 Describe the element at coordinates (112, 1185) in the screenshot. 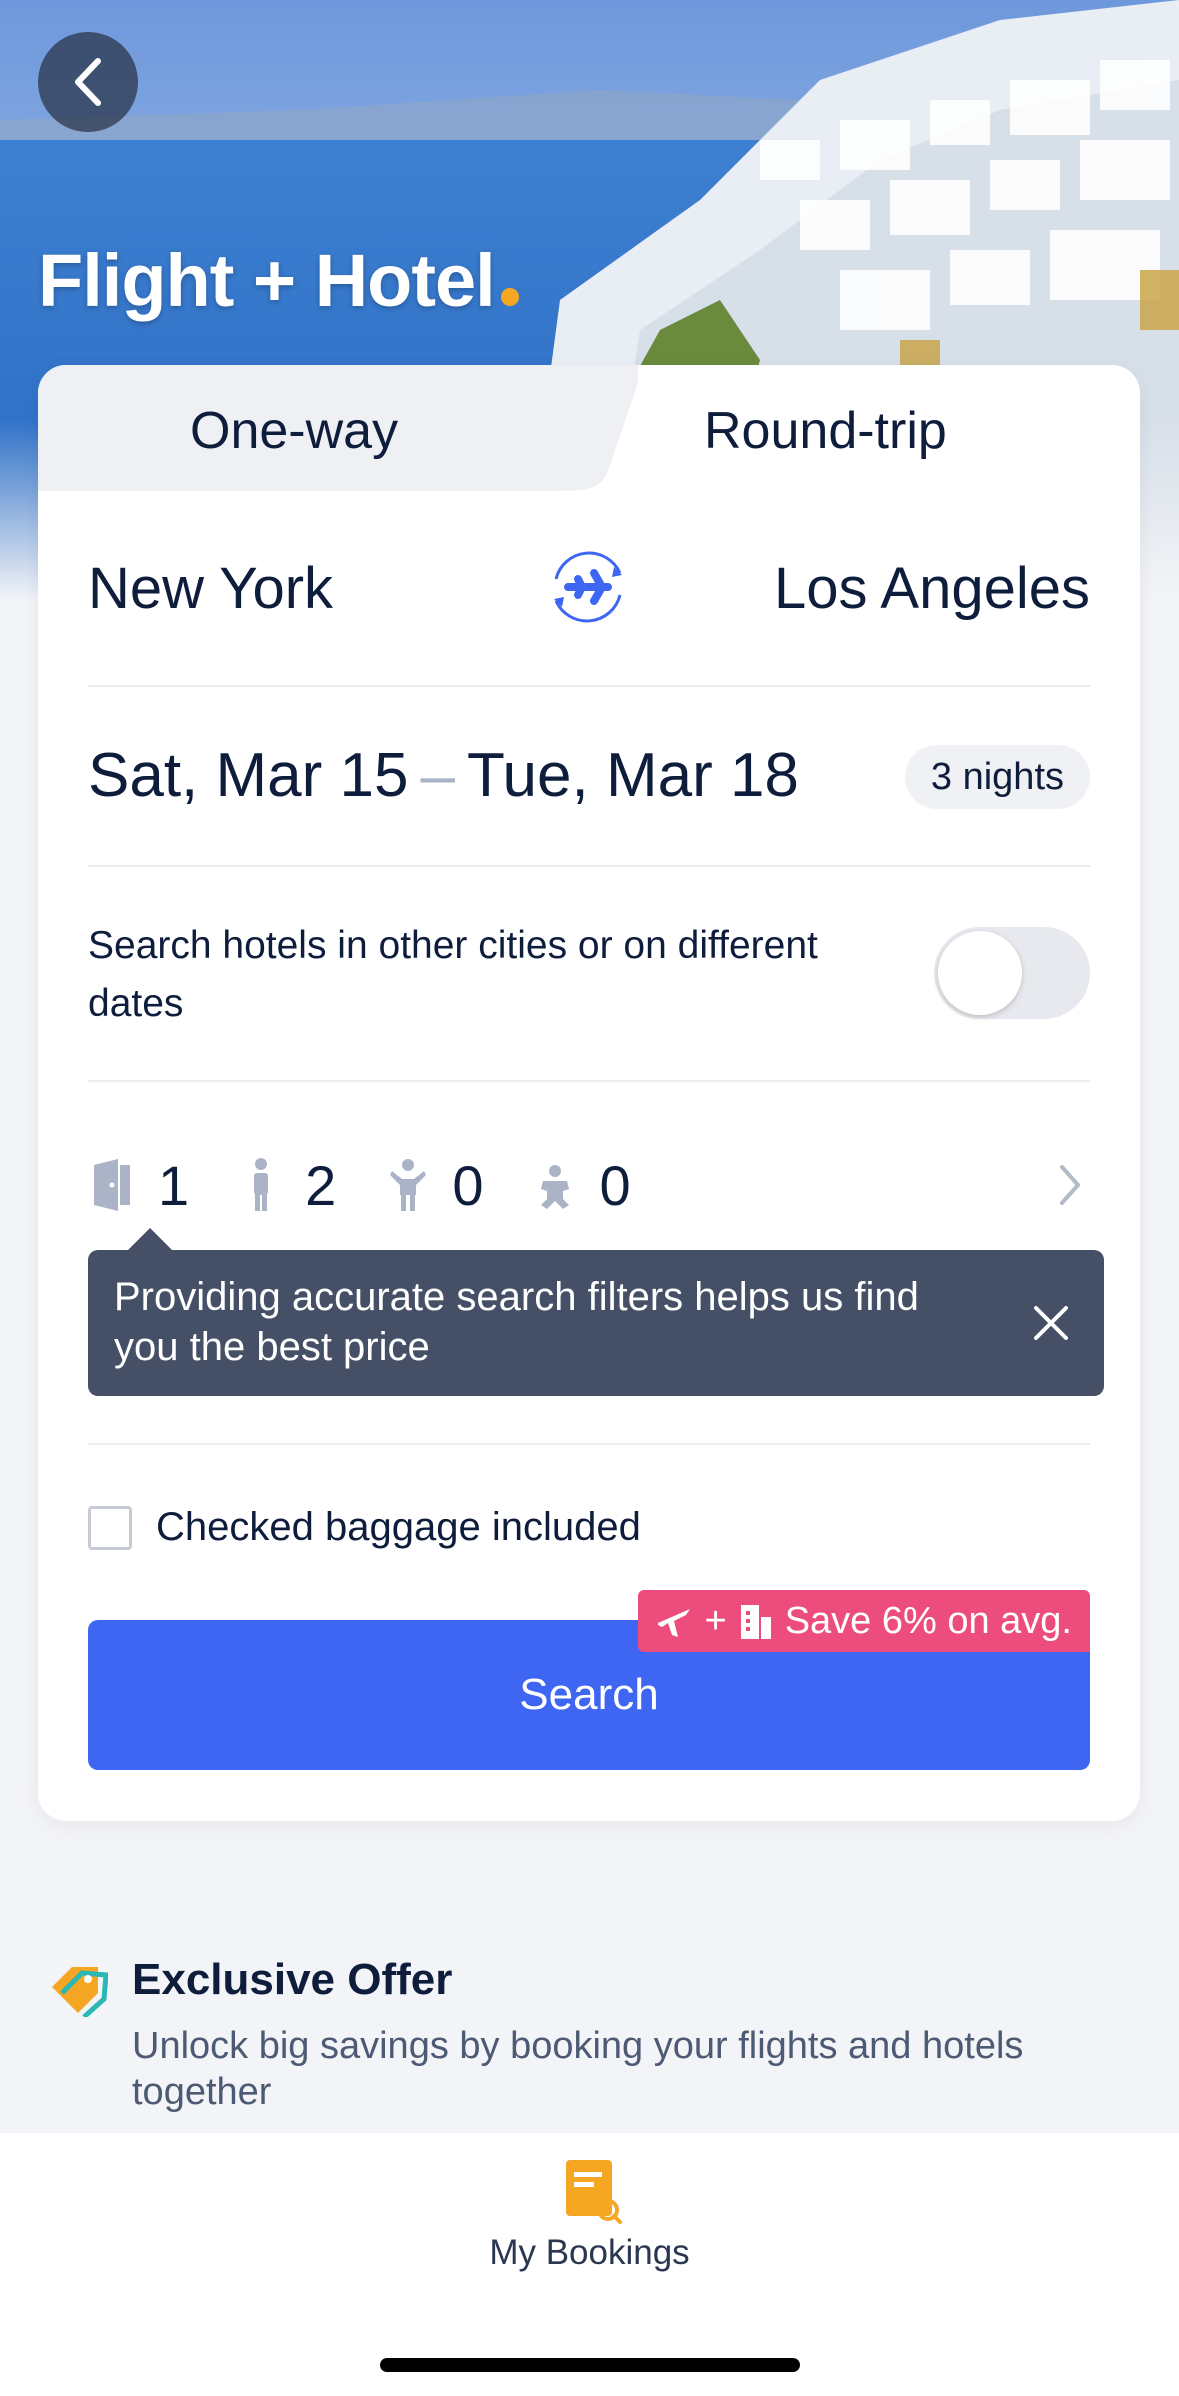

I see `door-icon` at that location.